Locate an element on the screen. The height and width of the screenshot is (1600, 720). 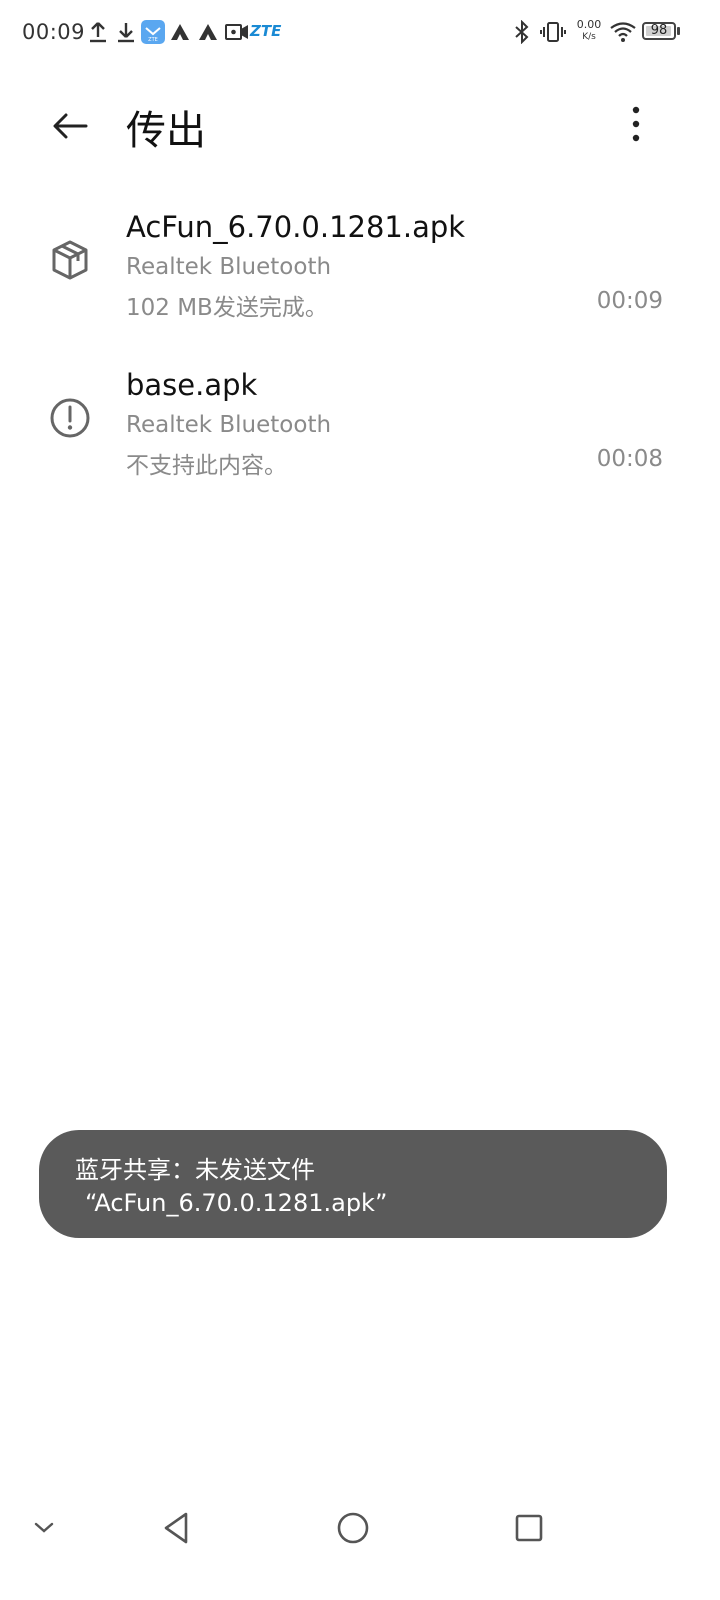
battery-cap is located at coordinates (678, 31).